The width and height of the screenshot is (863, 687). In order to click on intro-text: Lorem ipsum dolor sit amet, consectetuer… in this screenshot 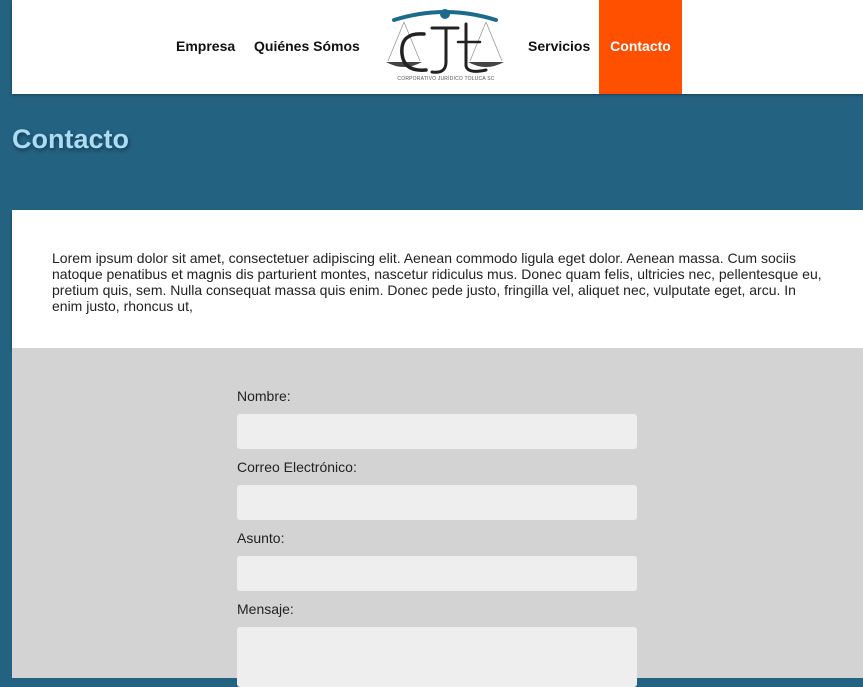, I will do `click(437, 282)`.